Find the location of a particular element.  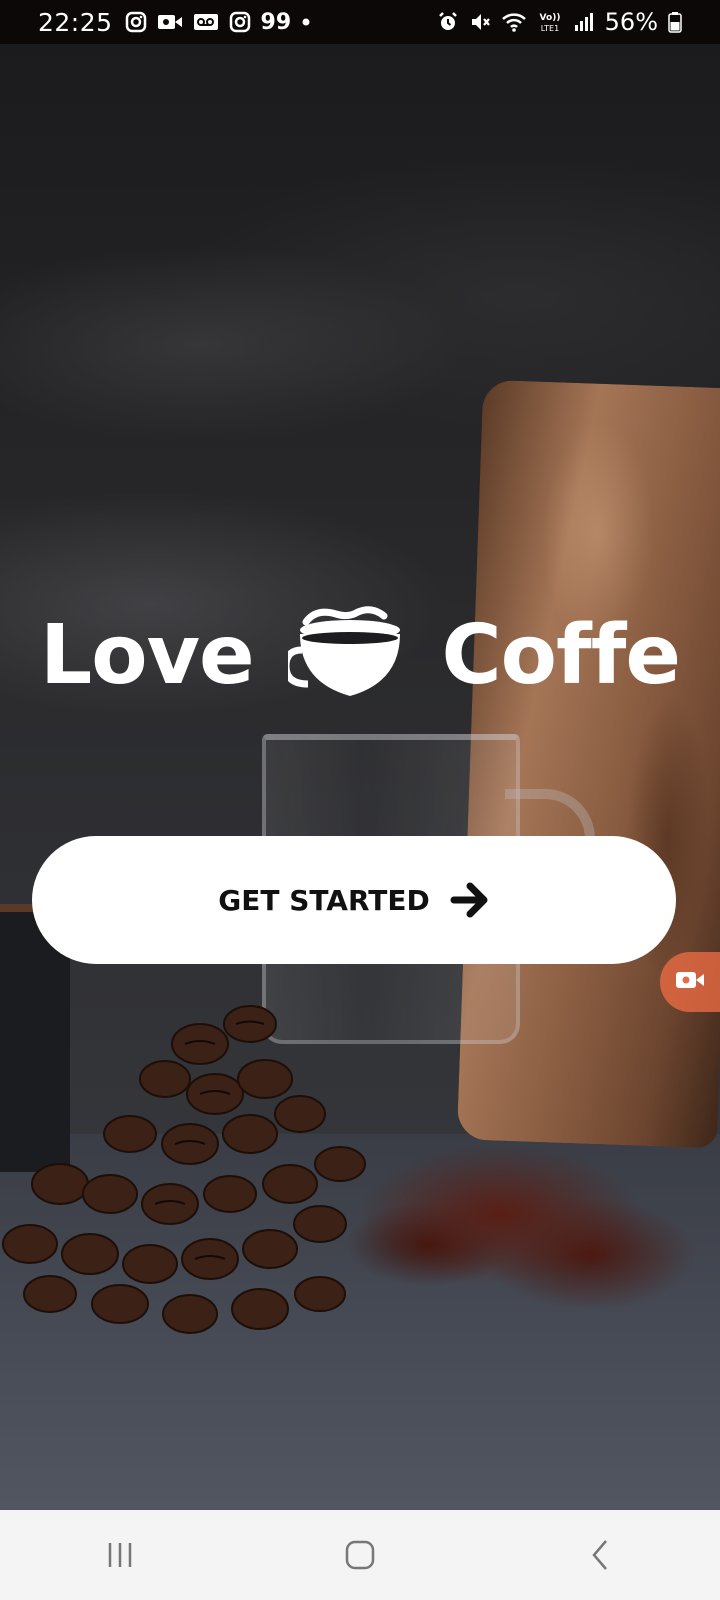

hero-title: Love Coffe is located at coordinates (360, 655).